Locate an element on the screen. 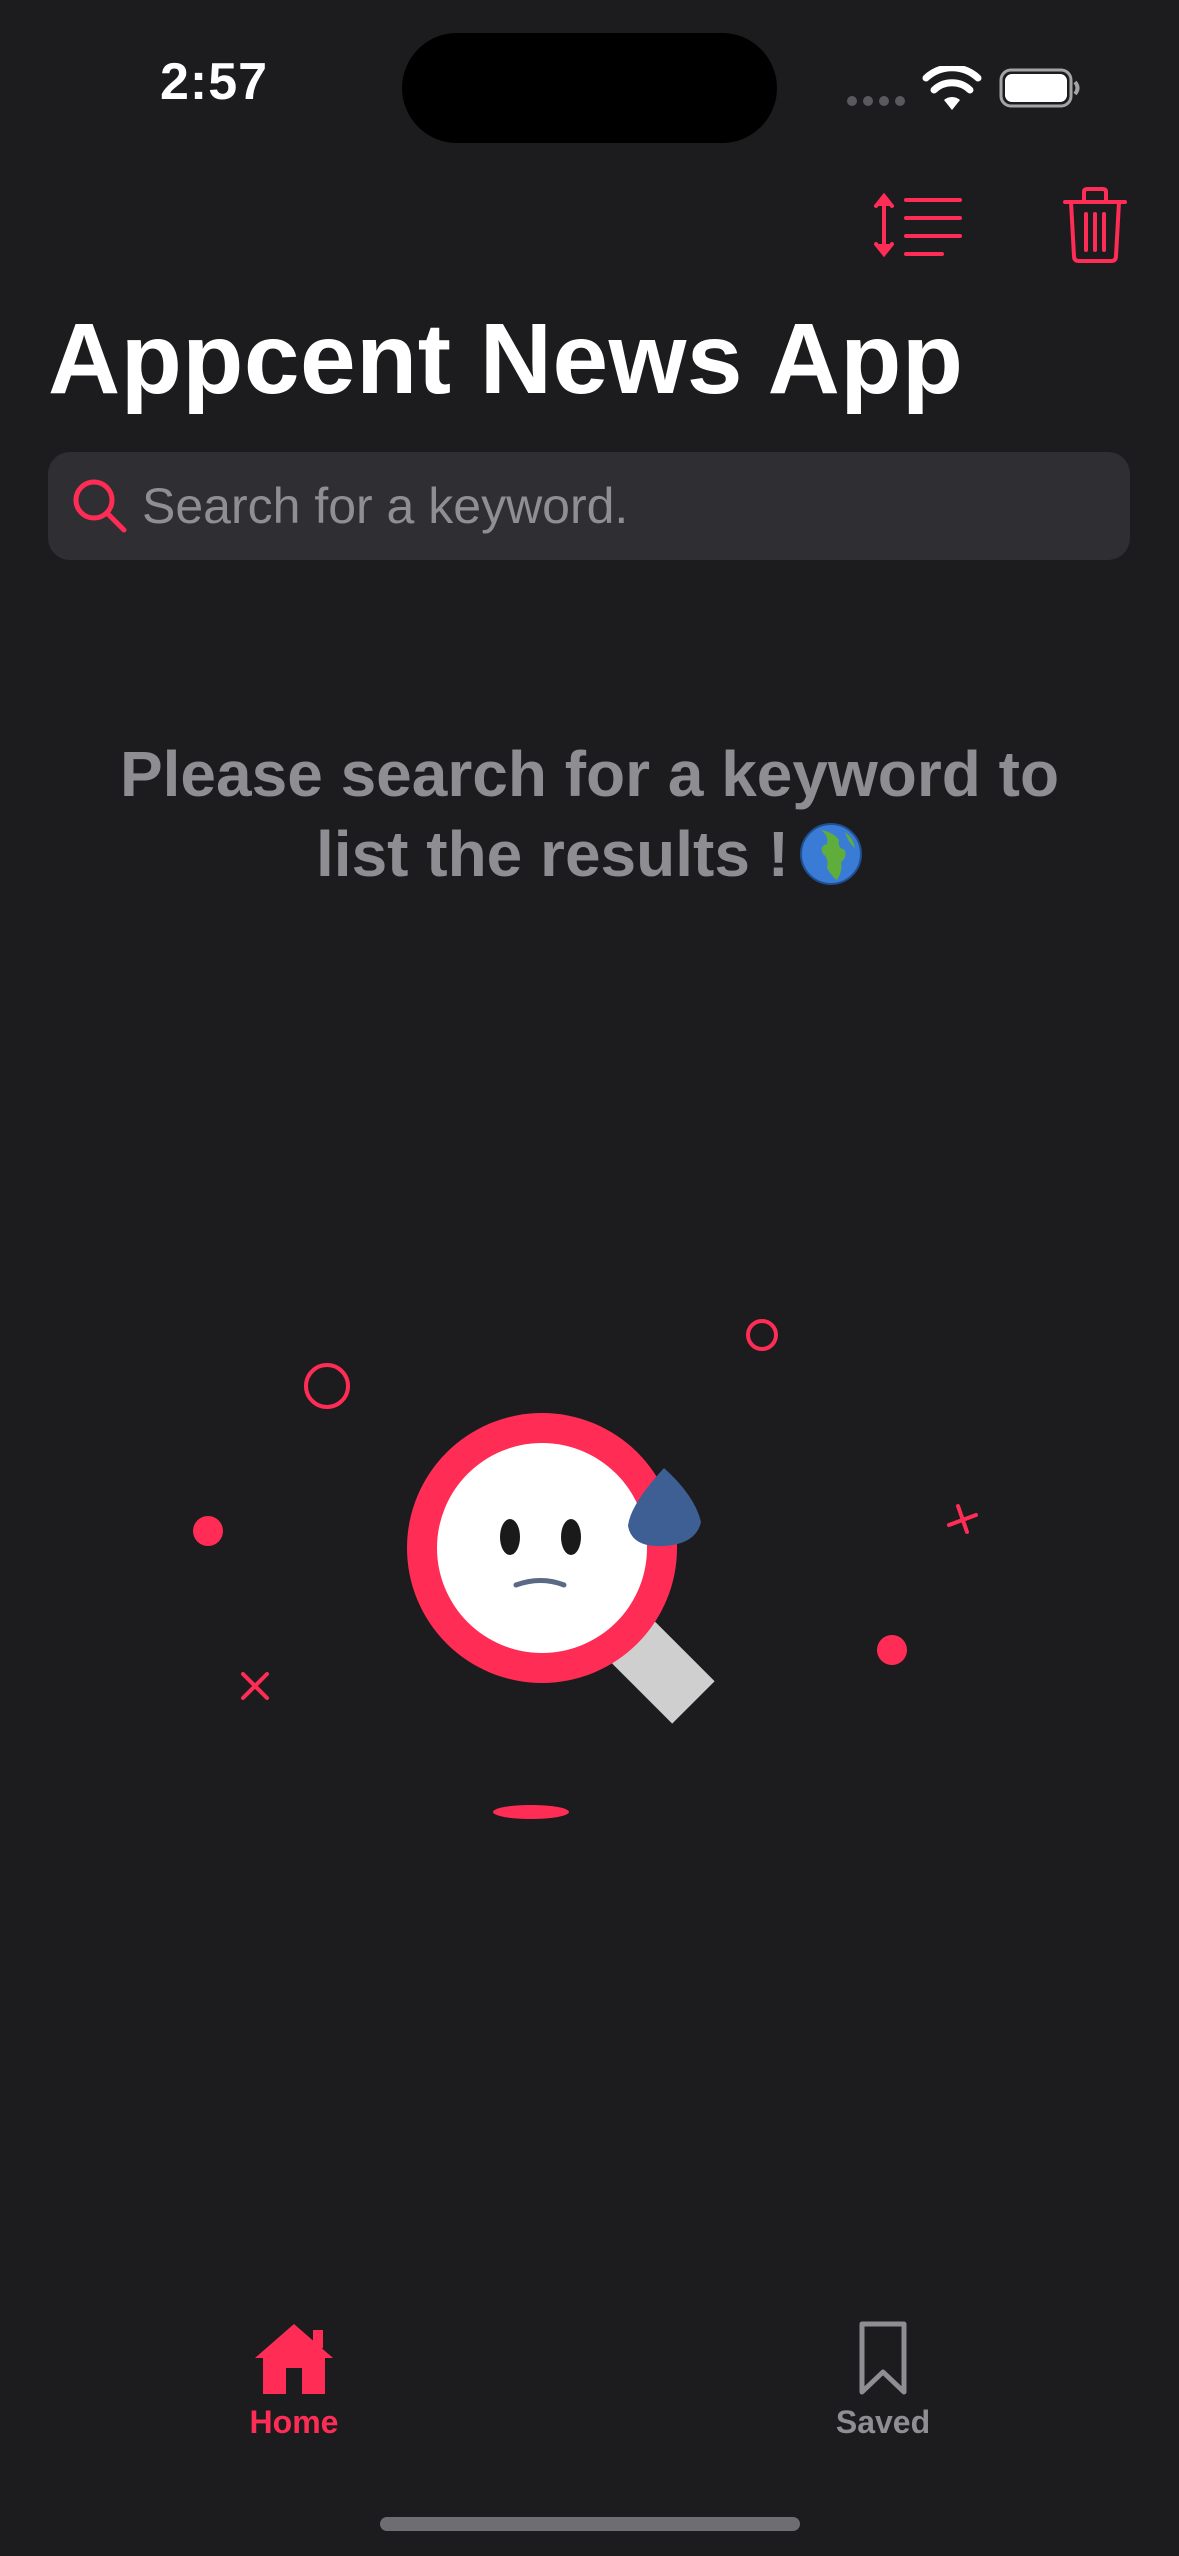 Image resolution: width=1179 pixels, height=2556 pixels. trash-icon is located at coordinates (1095, 225).